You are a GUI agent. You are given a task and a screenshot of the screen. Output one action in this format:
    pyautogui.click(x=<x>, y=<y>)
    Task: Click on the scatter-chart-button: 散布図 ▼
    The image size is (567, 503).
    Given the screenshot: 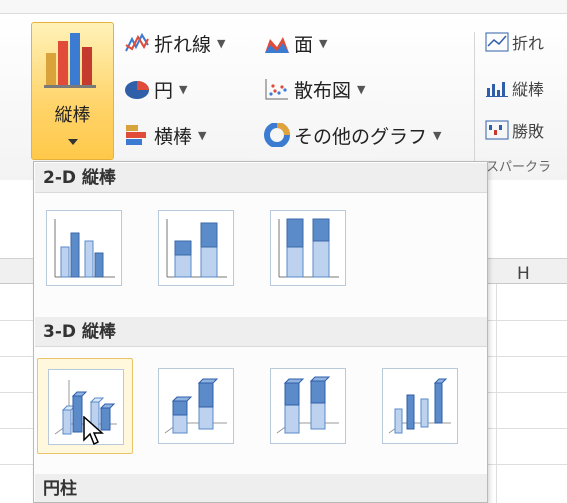 What is the action you would take?
    pyautogui.click(x=314, y=89)
    